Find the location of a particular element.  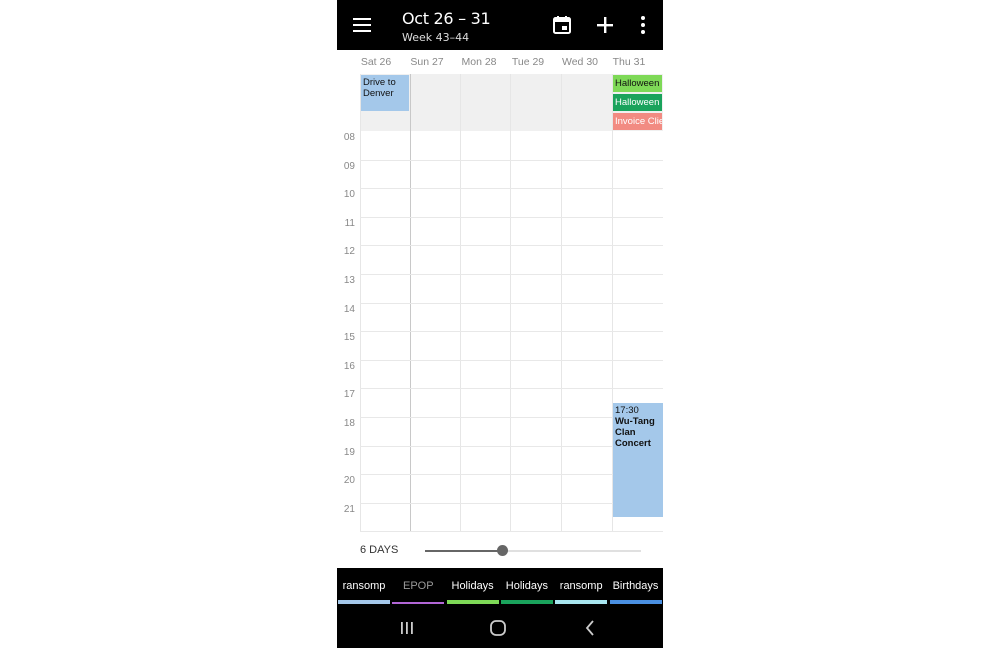

timed-event: 17:30 Wu-Tang Clan Concert is located at coordinates (638, 460).